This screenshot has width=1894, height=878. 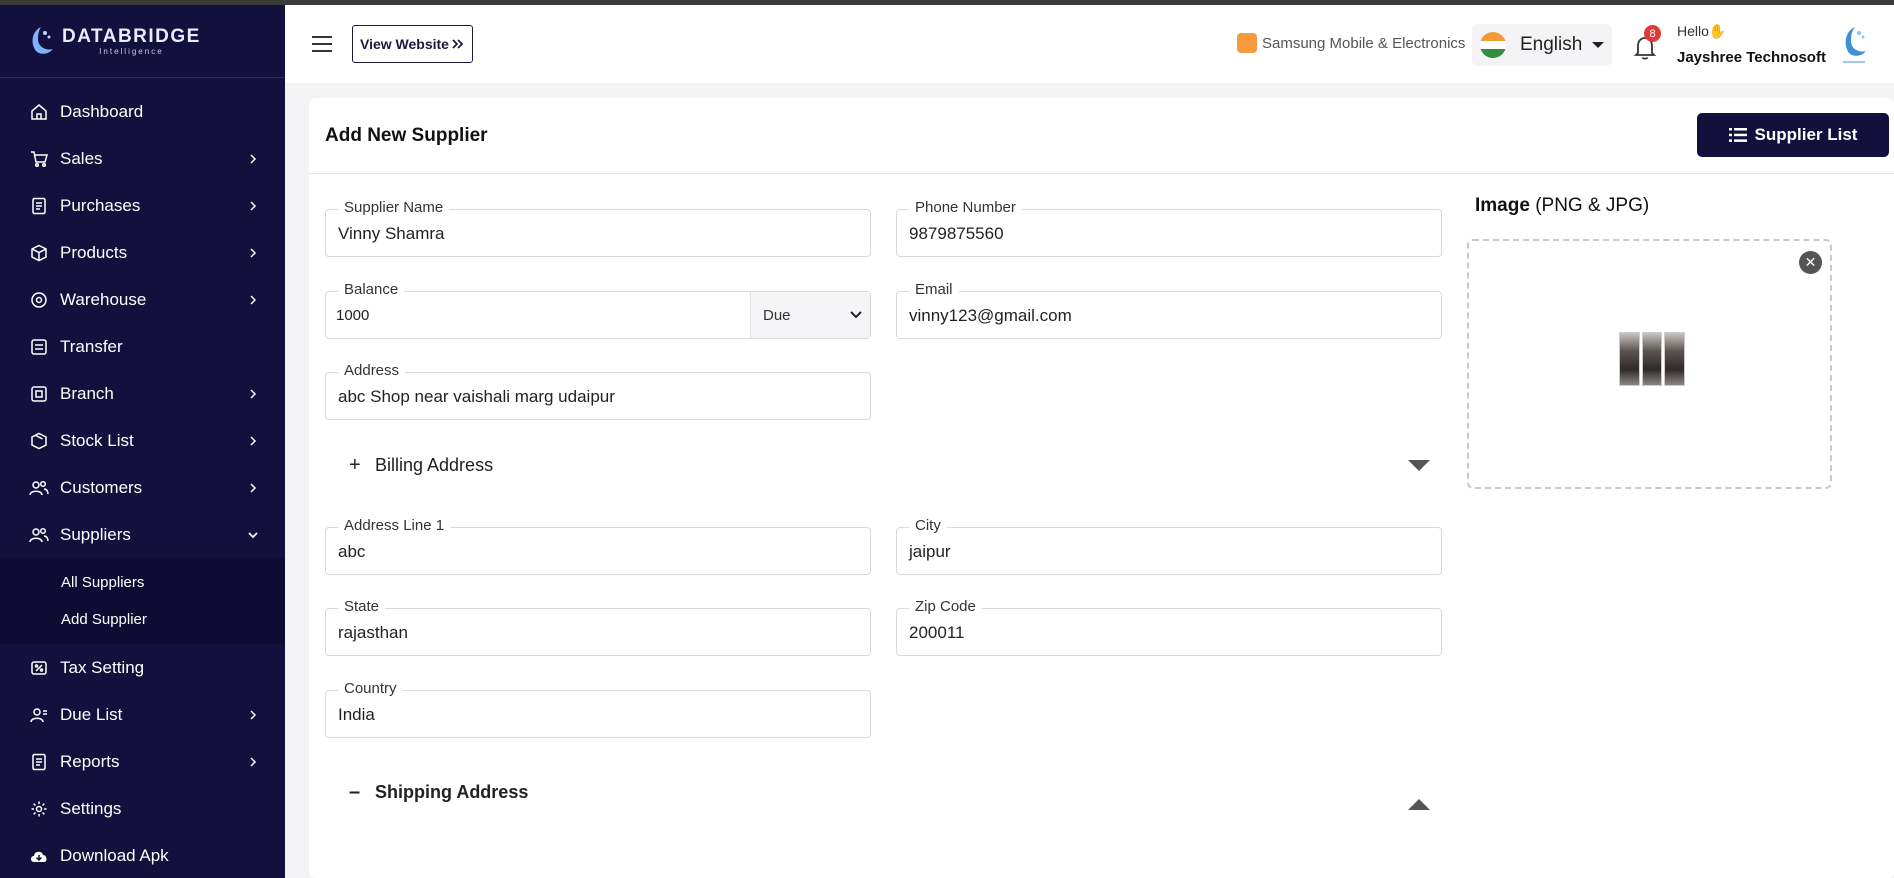 What do you see at coordinates (434, 465) in the screenshot?
I see `billing-address-title: Billing Address` at bounding box center [434, 465].